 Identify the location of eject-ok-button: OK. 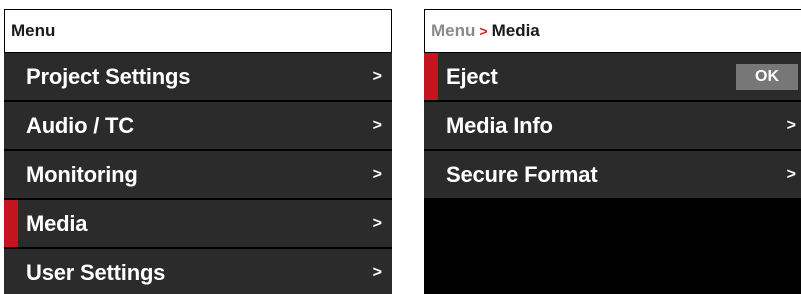
(767, 76).